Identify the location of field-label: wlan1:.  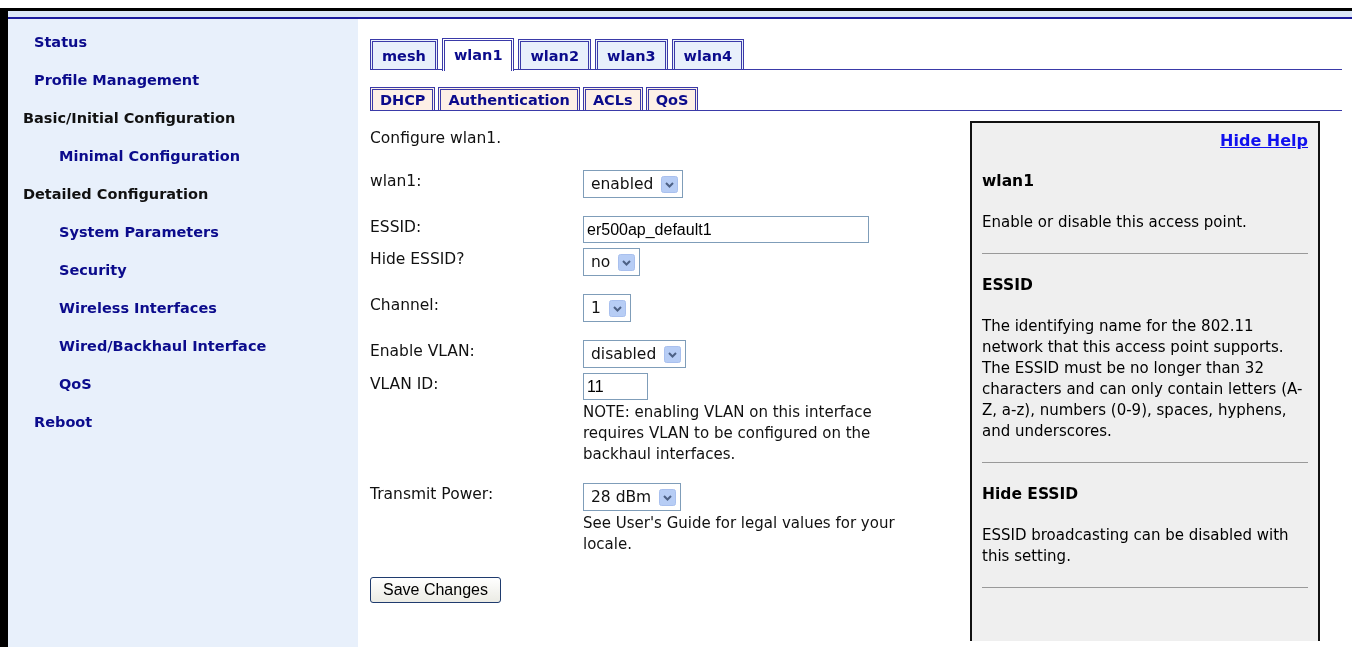
(396, 181).